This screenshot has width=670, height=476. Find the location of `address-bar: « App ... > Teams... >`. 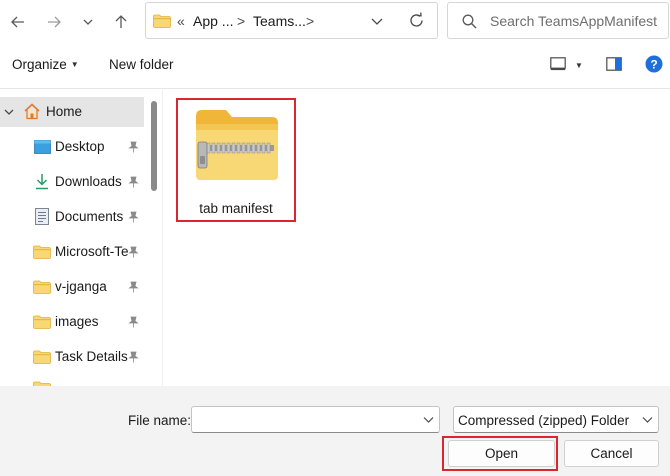

address-bar: « App ... > Teams... > is located at coordinates (291, 20).